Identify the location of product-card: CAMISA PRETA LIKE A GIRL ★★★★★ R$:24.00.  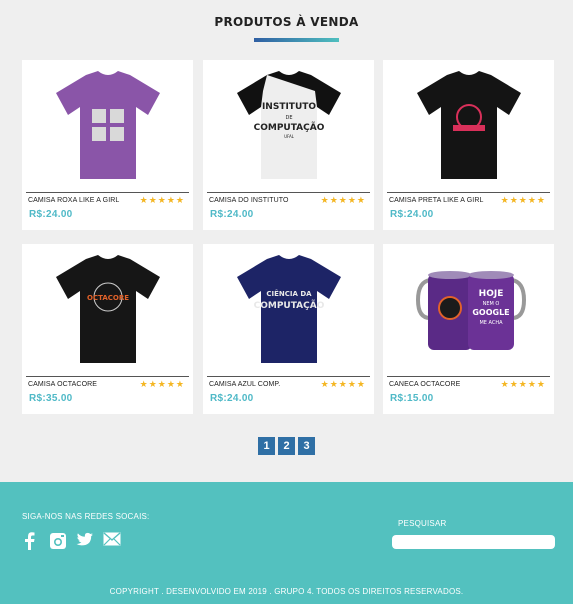
(468, 145).